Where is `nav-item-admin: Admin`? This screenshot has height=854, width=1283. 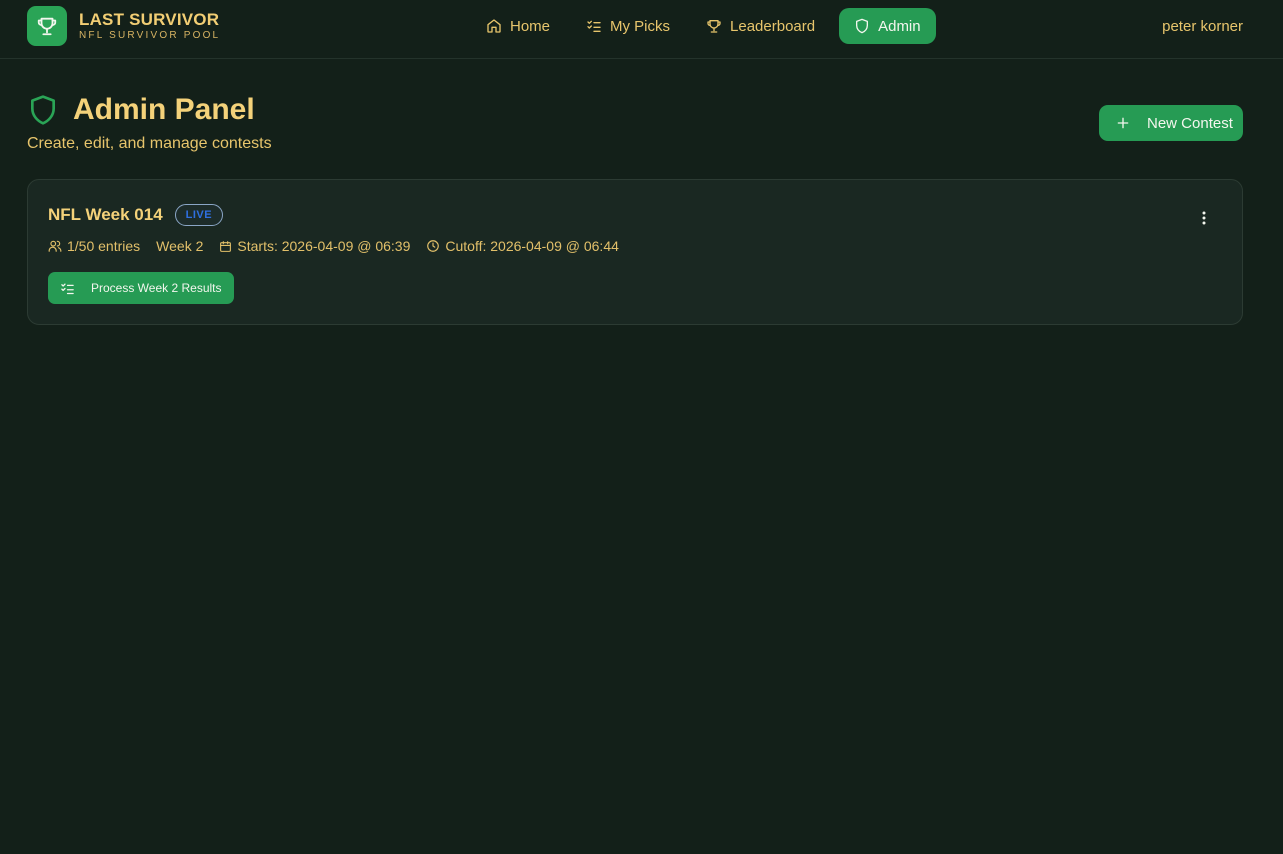 nav-item-admin: Admin is located at coordinates (887, 26).